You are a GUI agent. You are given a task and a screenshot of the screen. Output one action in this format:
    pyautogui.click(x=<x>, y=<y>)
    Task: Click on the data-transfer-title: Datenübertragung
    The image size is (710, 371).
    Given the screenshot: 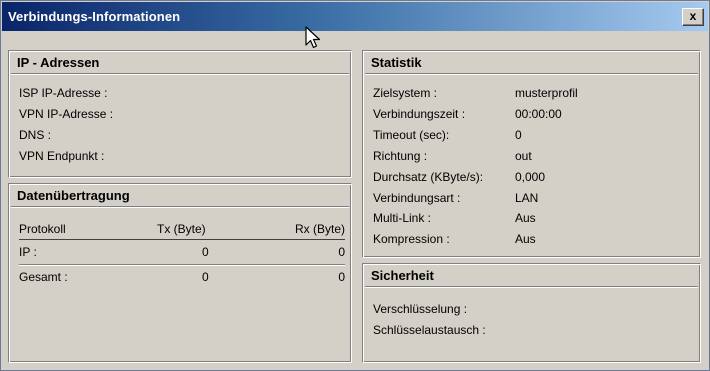 What is the action you would take?
    pyautogui.click(x=180, y=196)
    